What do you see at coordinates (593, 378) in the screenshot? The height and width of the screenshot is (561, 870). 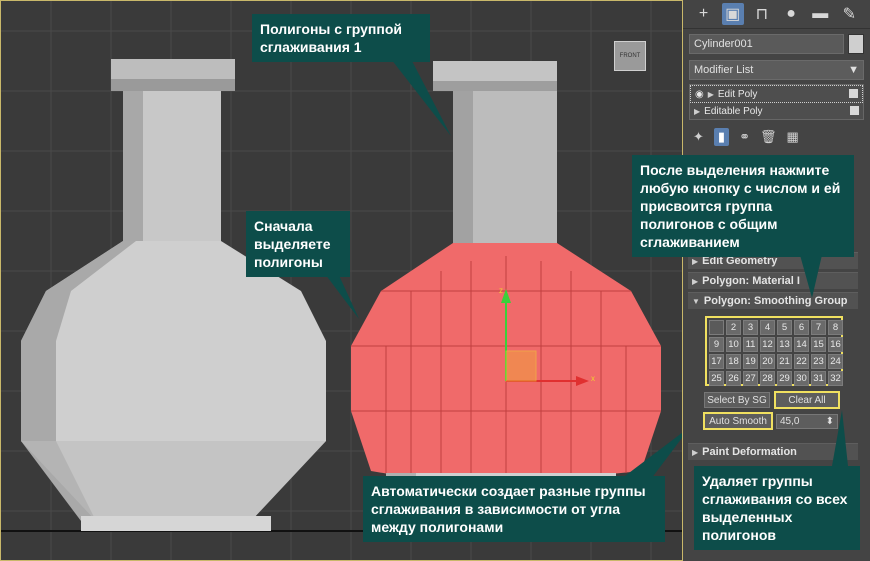 I see `svg-text: x` at bounding box center [593, 378].